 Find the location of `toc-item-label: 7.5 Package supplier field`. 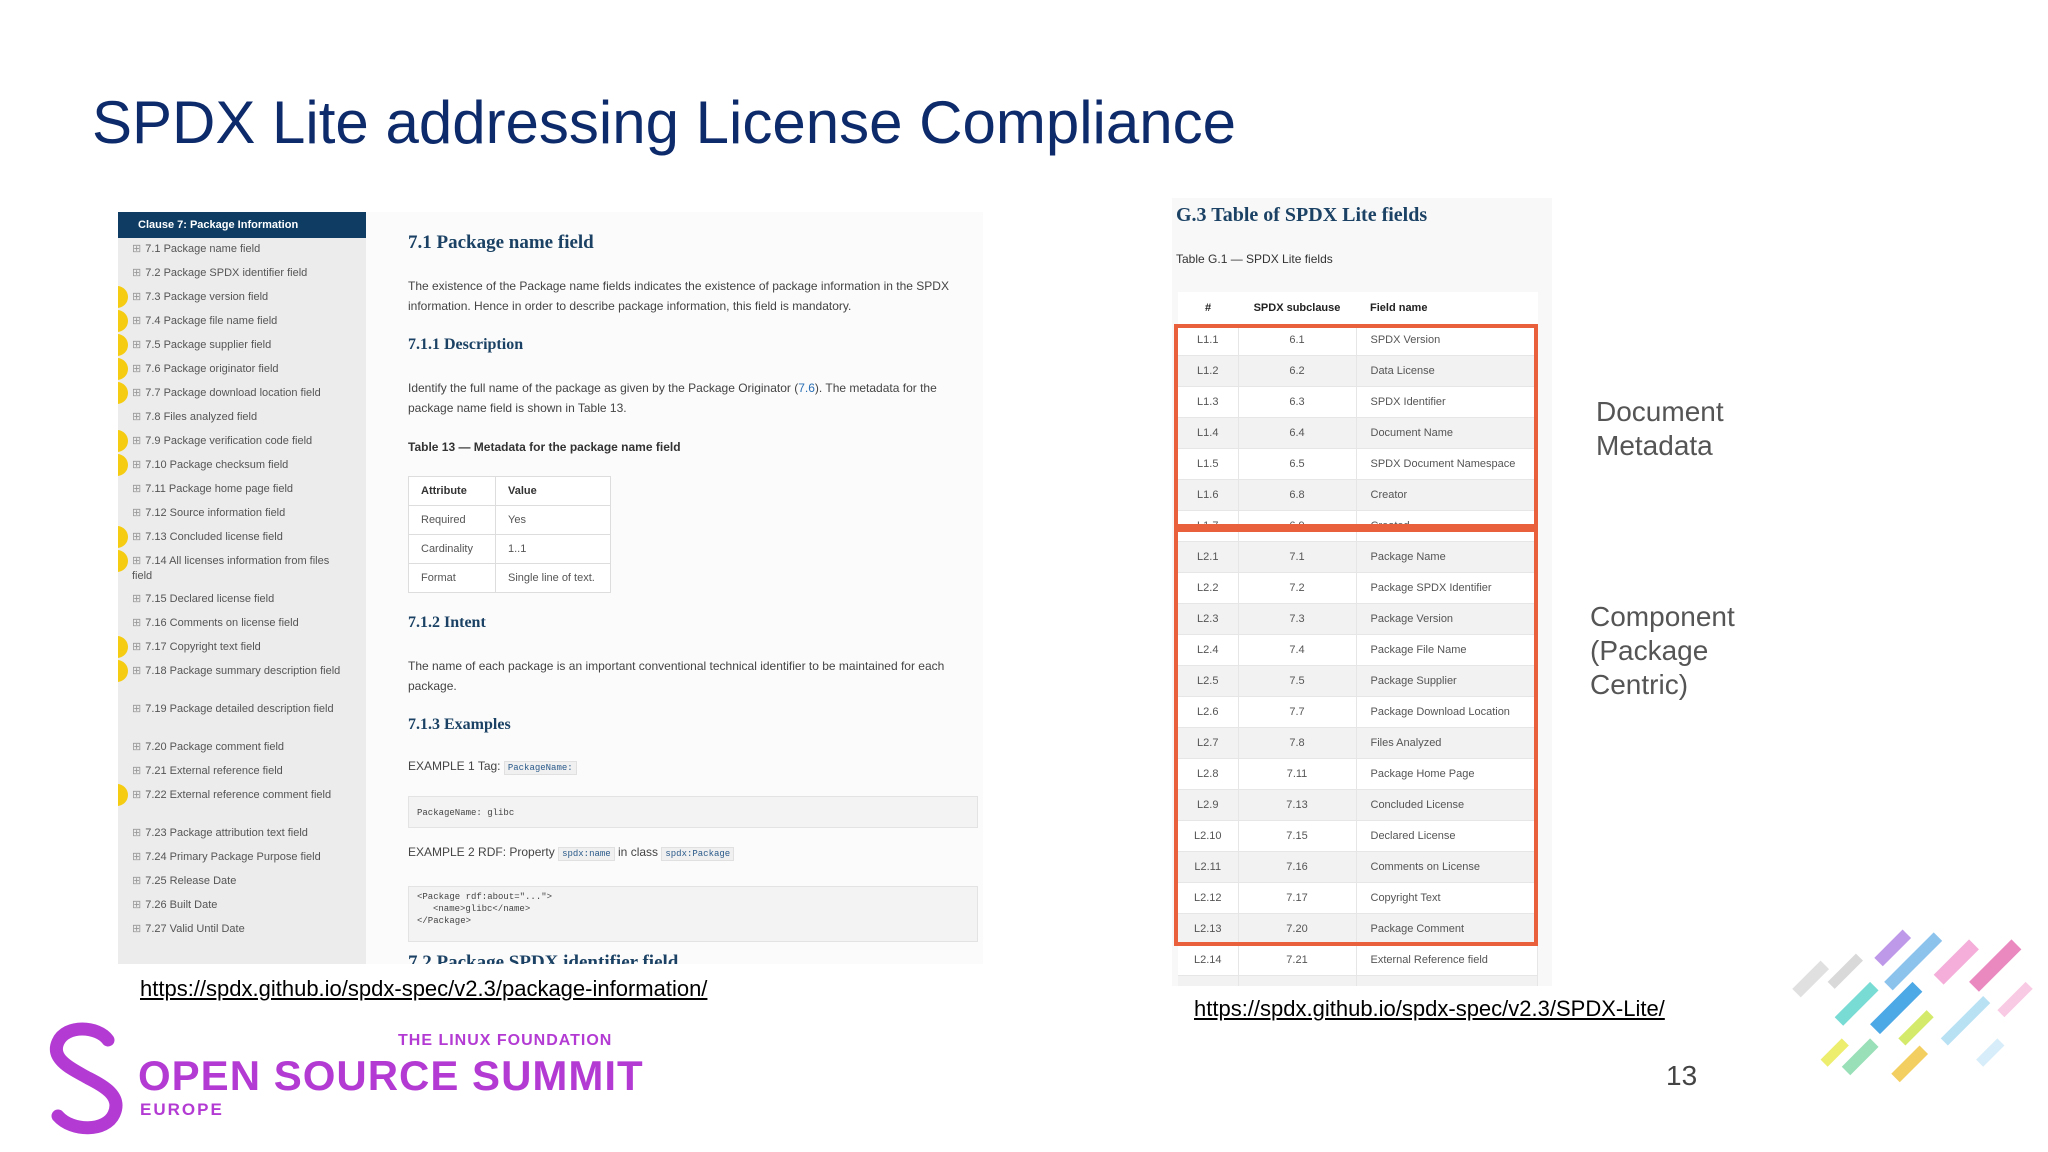

toc-item-label: 7.5 Package supplier field is located at coordinates (208, 345).